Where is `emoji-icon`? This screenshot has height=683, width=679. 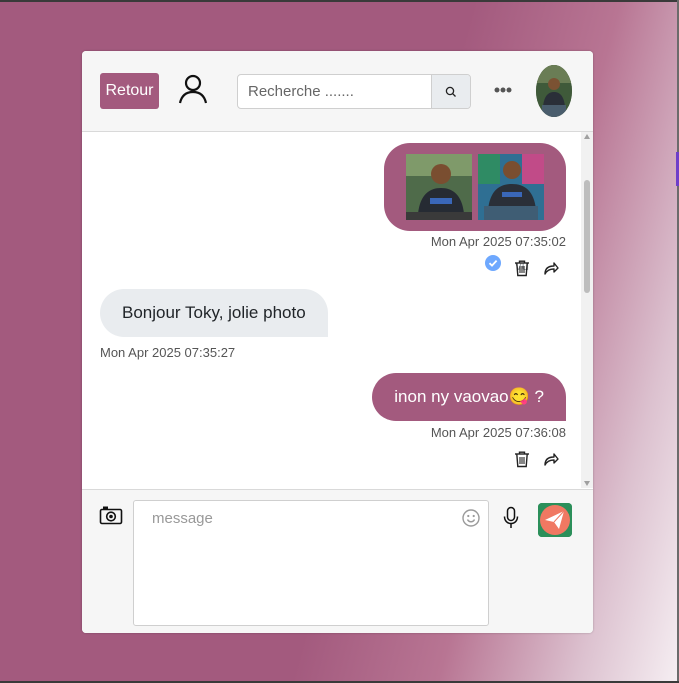 emoji-icon is located at coordinates (471, 518).